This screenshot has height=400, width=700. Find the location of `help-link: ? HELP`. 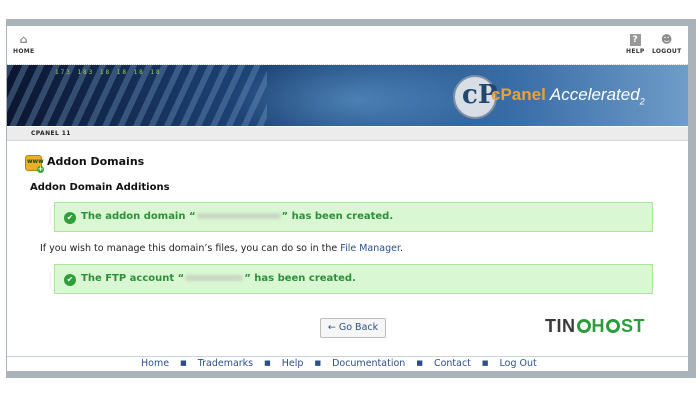

help-link: ? HELP is located at coordinates (635, 44).